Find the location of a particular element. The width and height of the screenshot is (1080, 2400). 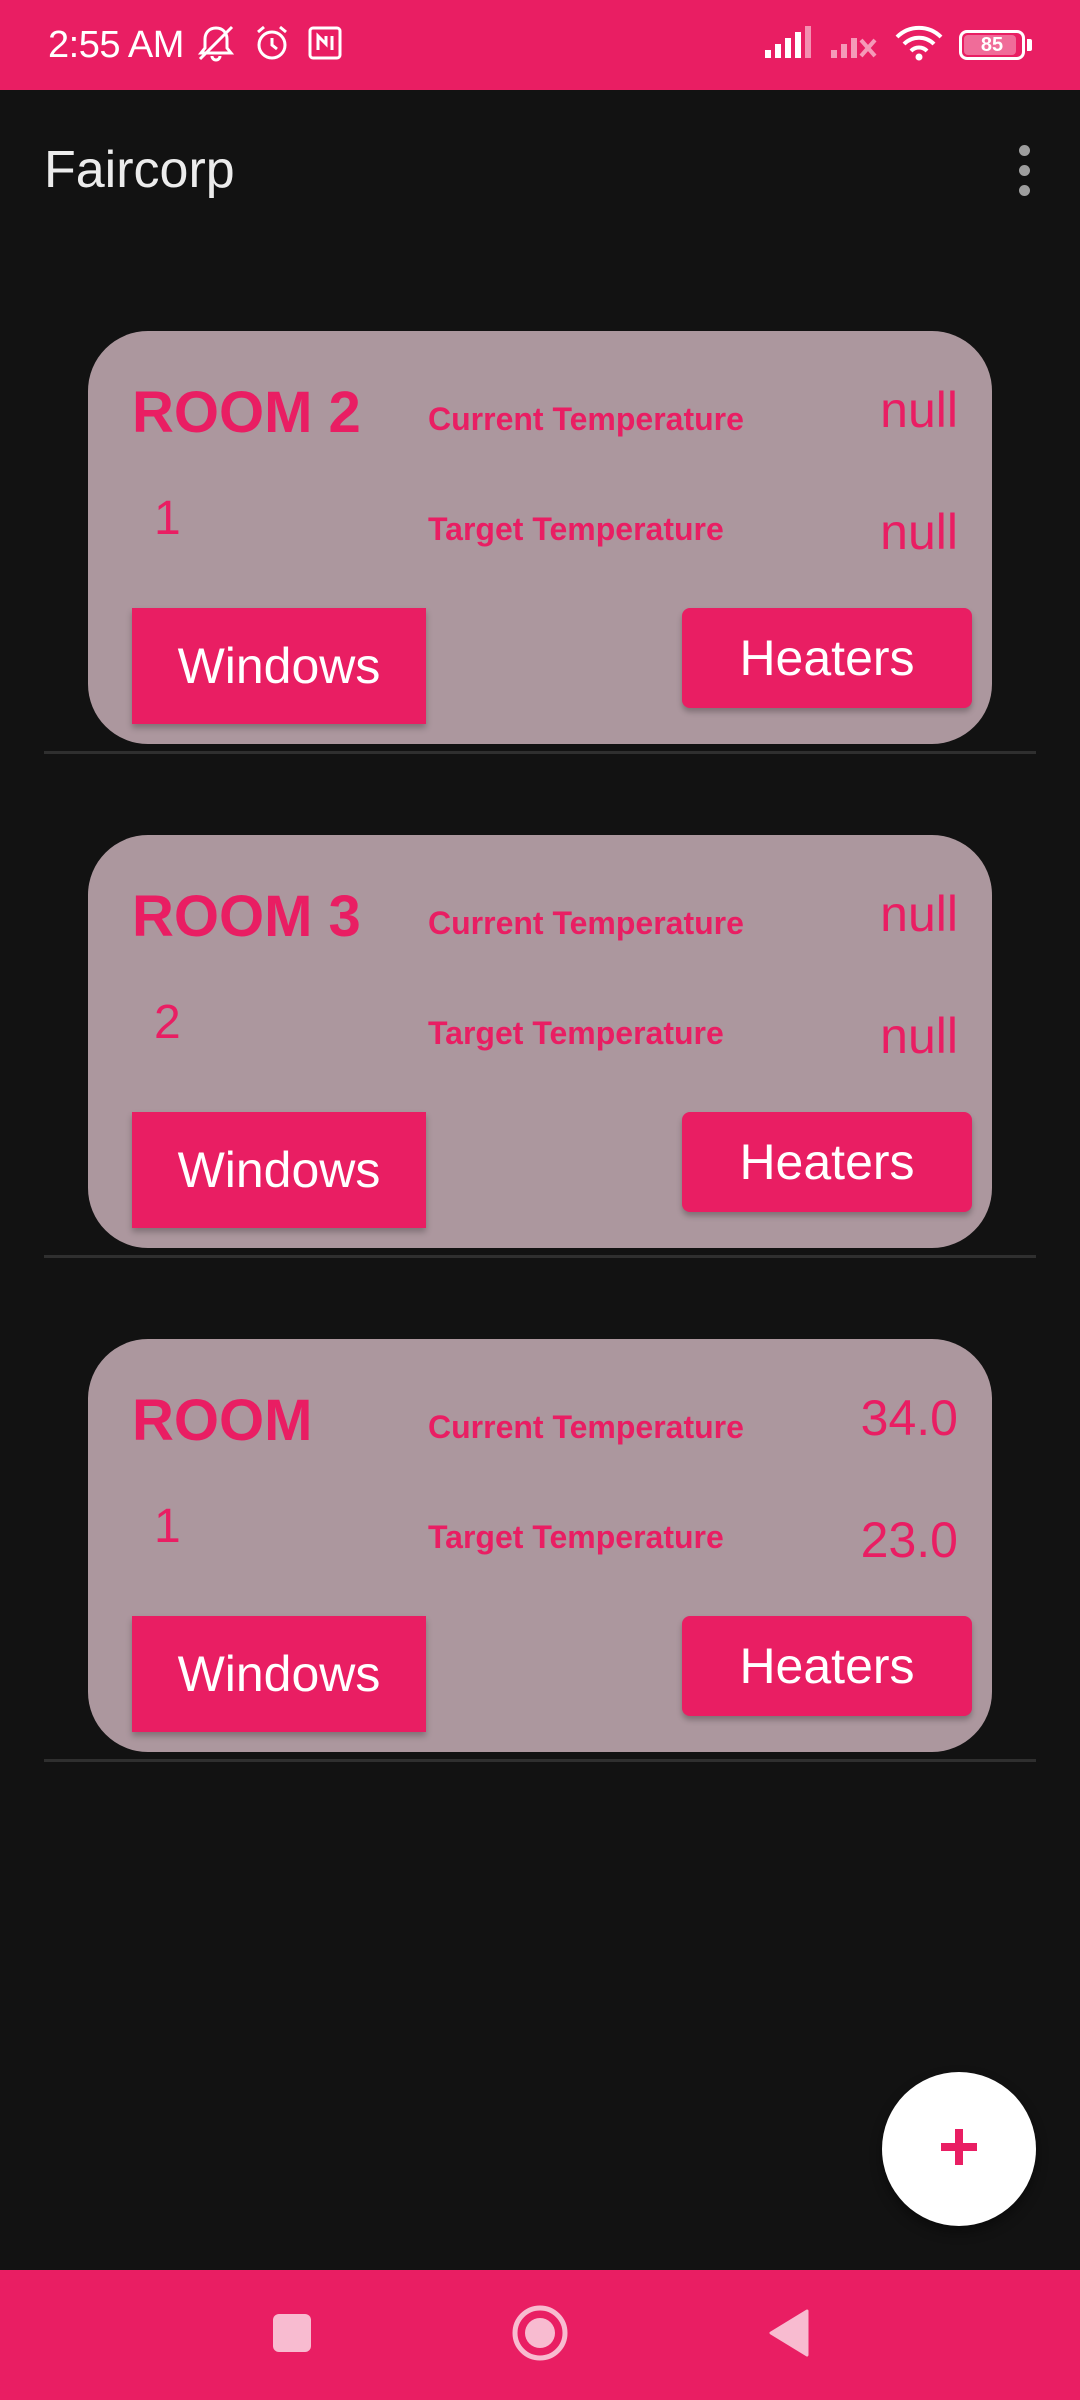

status-bar: 2:55 AM 85 is located at coordinates (540, 45).